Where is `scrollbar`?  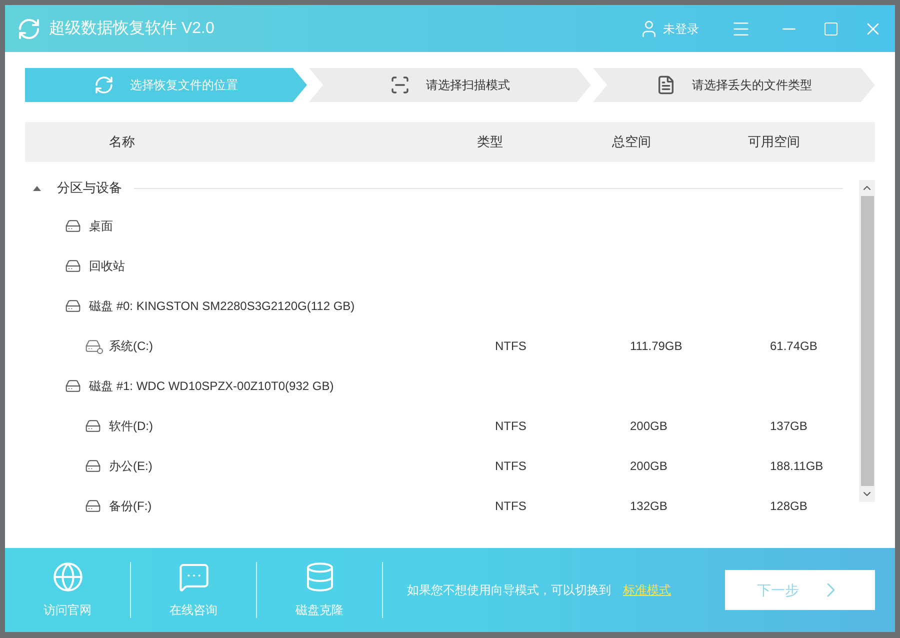 scrollbar is located at coordinates (867, 341).